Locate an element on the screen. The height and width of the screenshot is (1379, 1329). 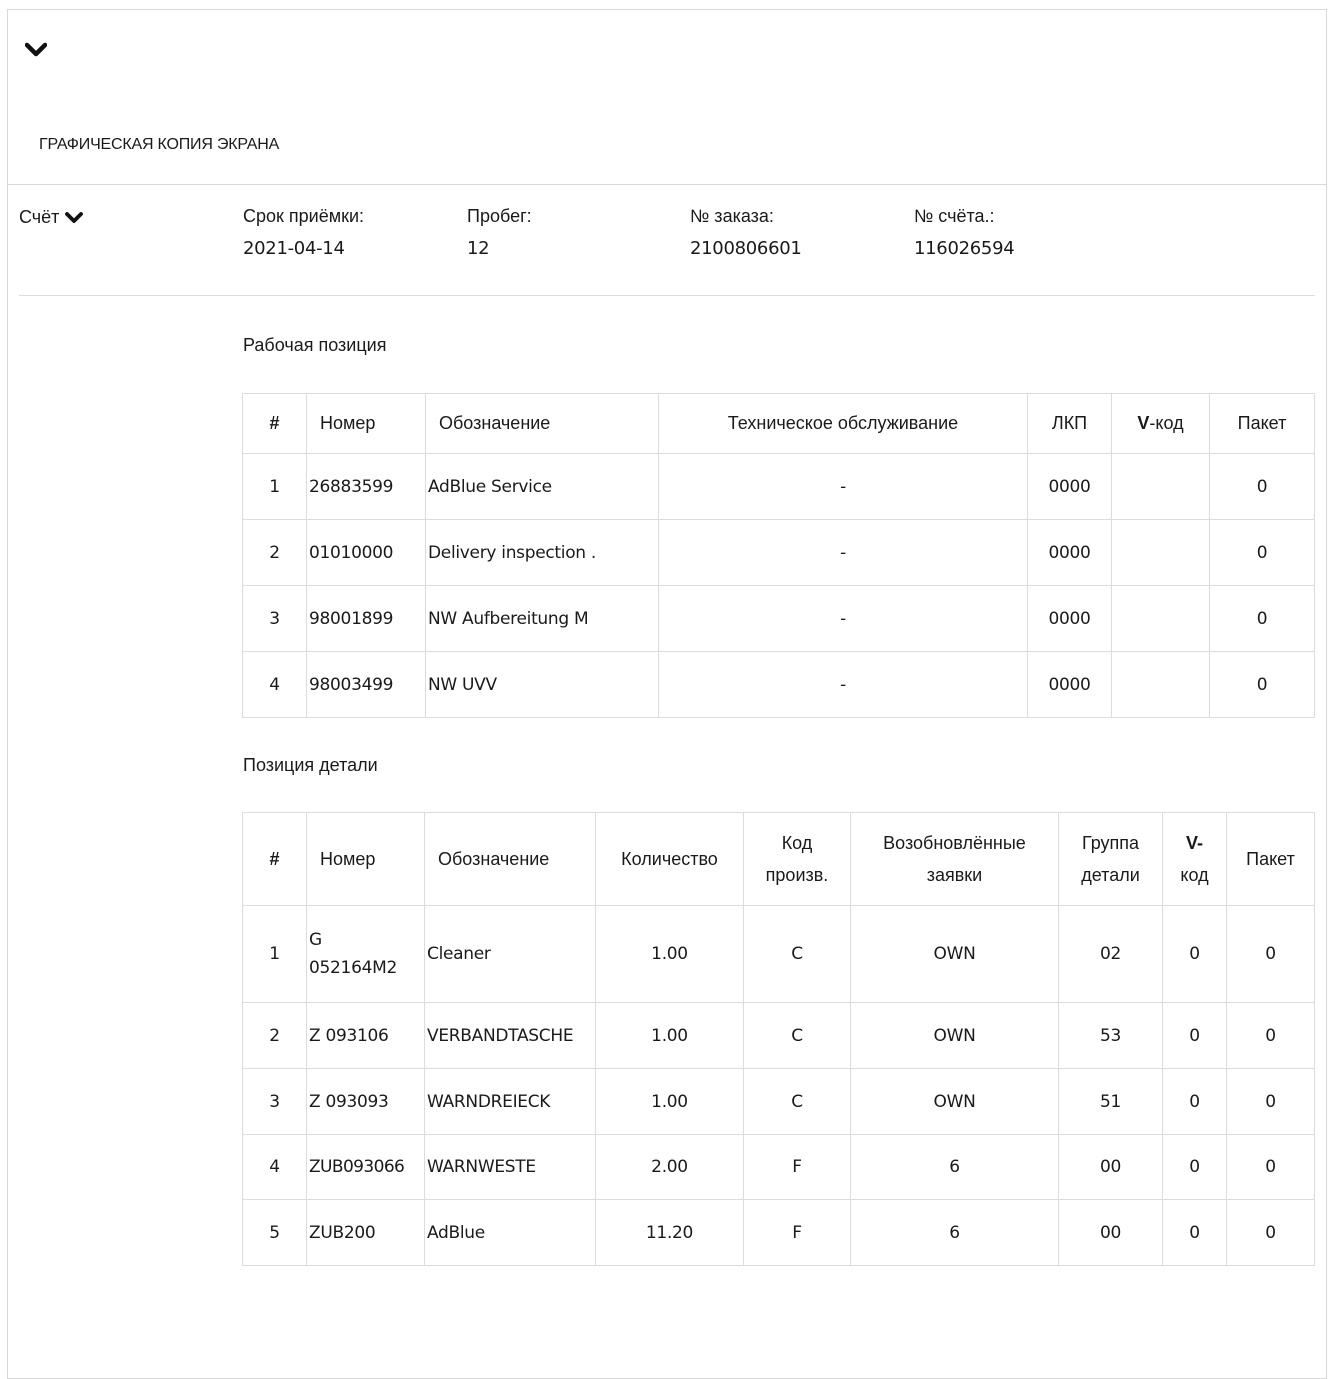
cell-part-group: 02 is located at coordinates (1110, 954).